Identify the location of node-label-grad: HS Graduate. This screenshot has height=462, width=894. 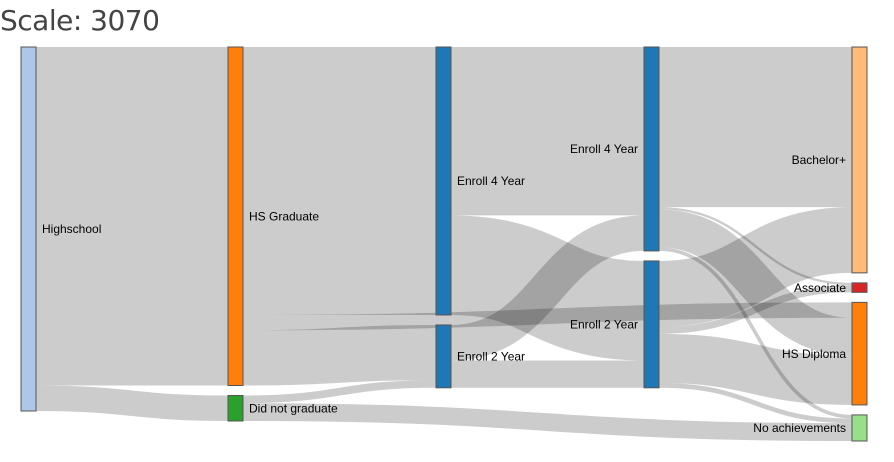
(284, 216).